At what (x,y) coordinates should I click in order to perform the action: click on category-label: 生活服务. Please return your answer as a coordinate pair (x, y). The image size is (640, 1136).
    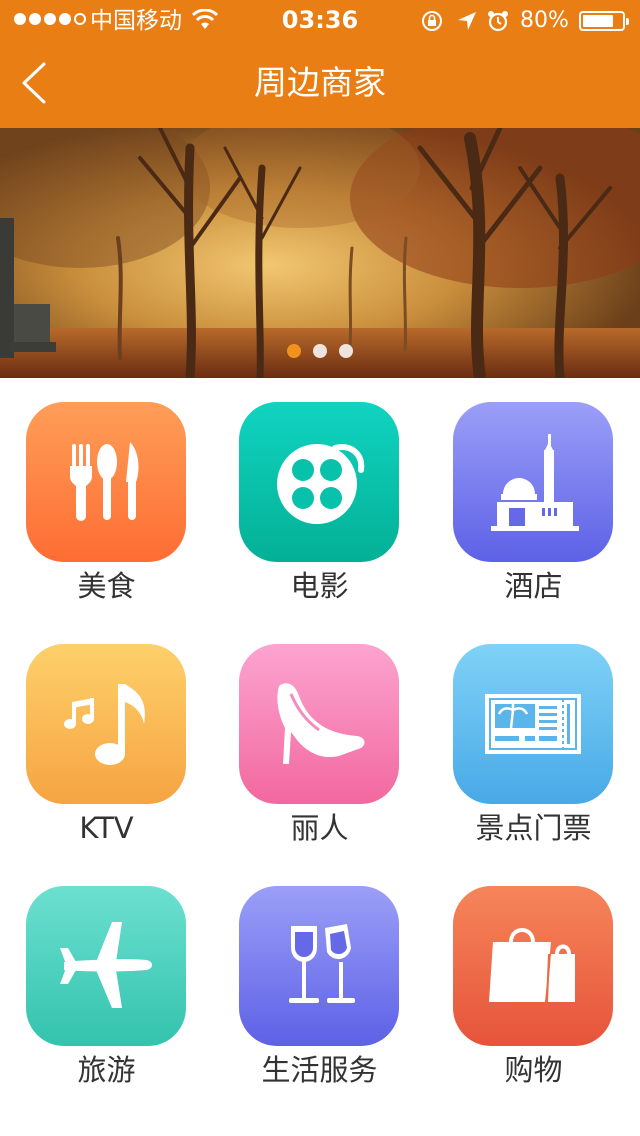
    Looking at the image, I should click on (319, 1070).